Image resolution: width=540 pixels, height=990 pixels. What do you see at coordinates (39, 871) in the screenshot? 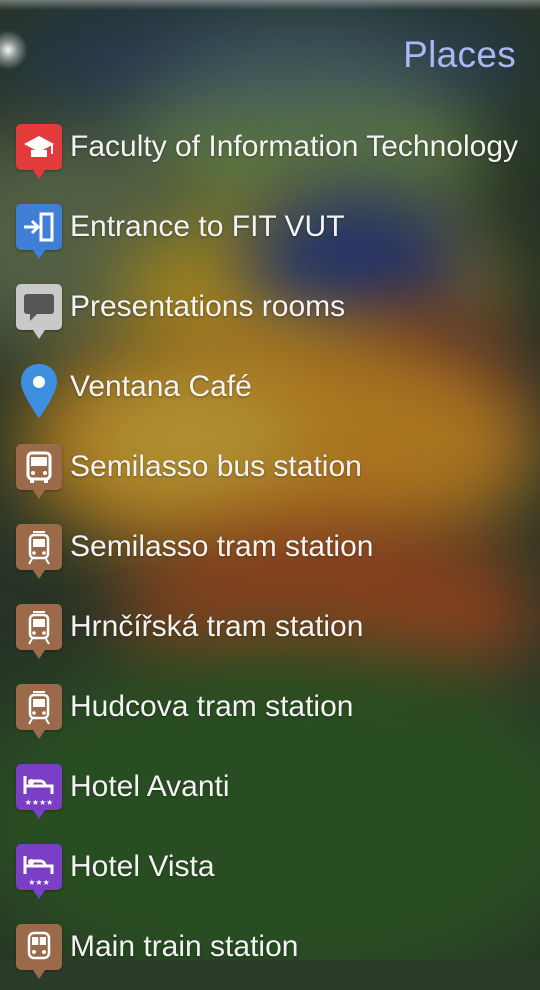
I see `hotel-icon: ★★★` at bounding box center [39, 871].